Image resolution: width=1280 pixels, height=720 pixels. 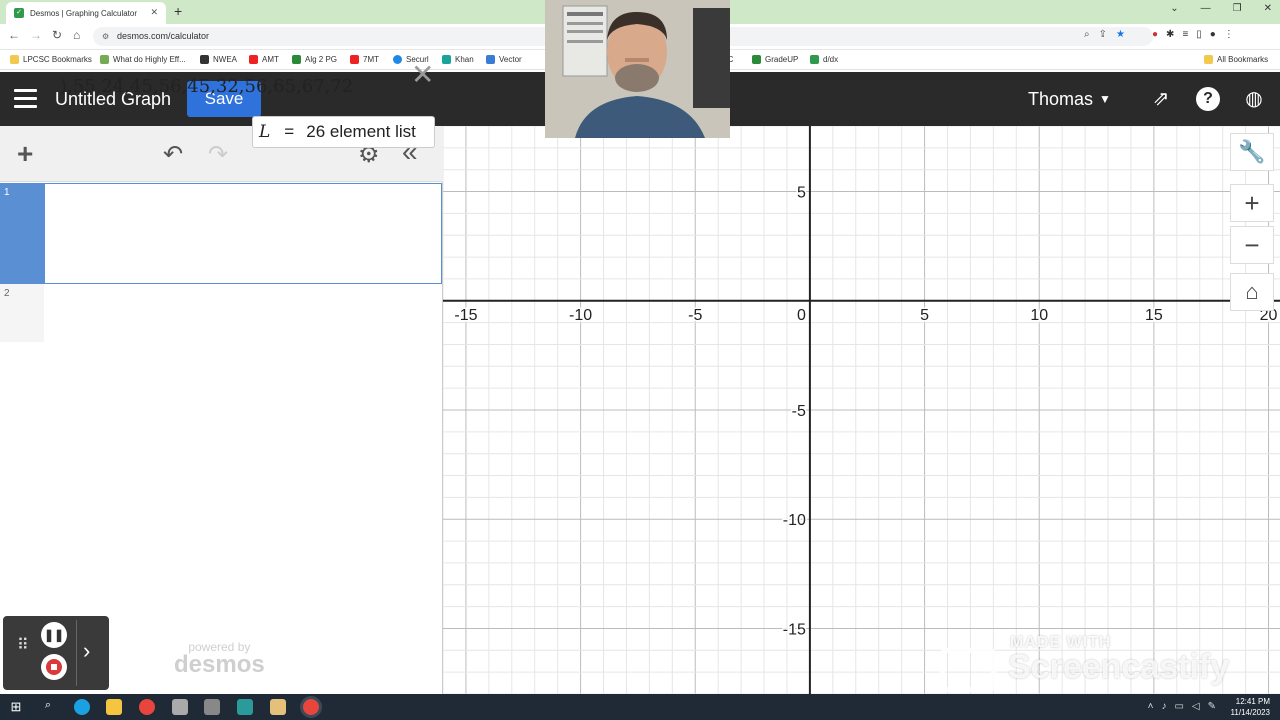 What do you see at coordinates (289, 131) in the screenshot?
I see `eval-equals: =` at bounding box center [289, 131].